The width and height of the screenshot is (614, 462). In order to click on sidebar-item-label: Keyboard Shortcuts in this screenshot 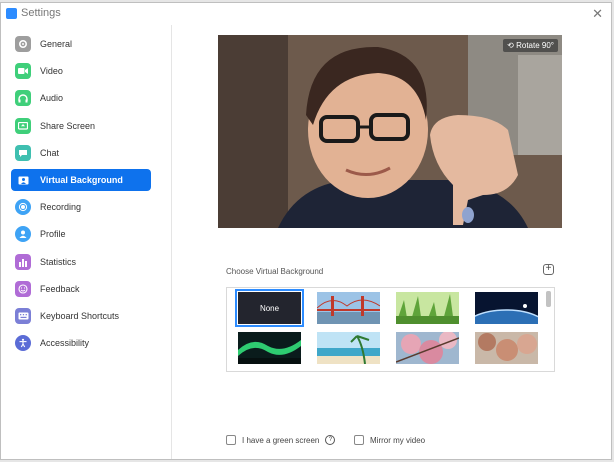, I will do `click(80, 316)`.